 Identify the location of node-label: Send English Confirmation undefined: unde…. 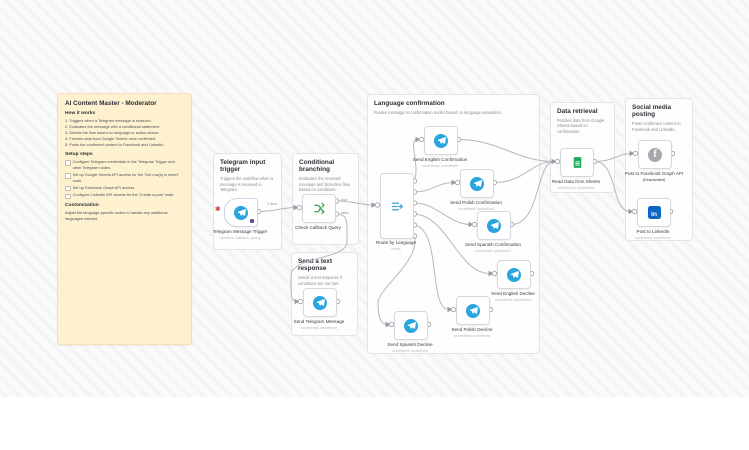
(440, 162).